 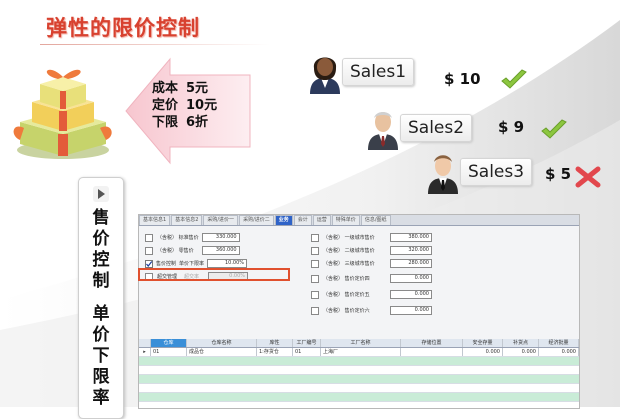 I want to click on side-char: 售, so click(x=101, y=218).